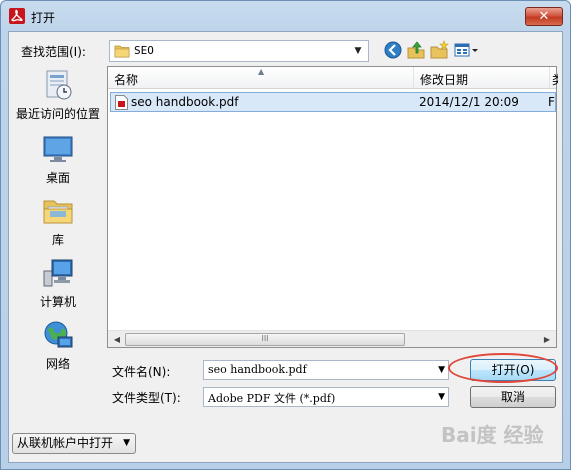 This screenshot has width=571, height=470. What do you see at coordinates (141, 372) in the screenshot?
I see `filename-label: 文件名(N):` at bounding box center [141, 372].